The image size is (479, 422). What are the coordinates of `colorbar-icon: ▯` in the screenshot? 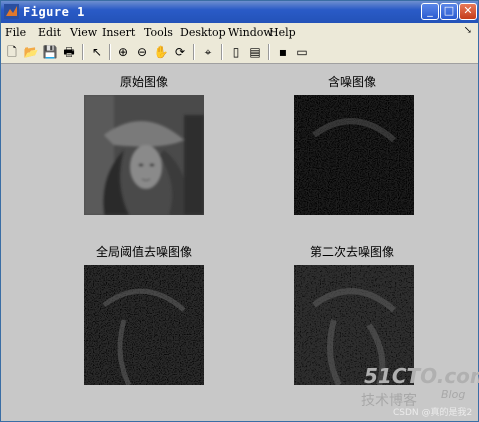 It's located at (236, 52).